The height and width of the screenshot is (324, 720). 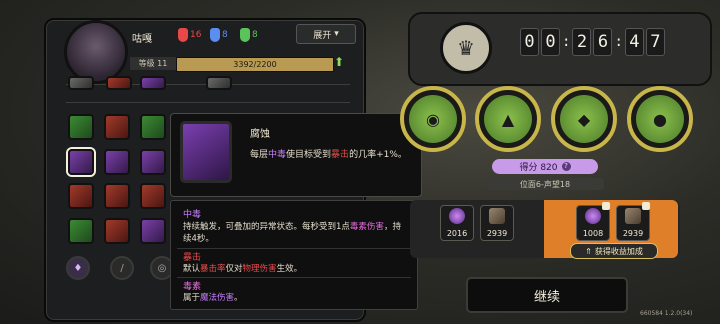 I want to click on resource-green: 8, so click(x=249, y=35).